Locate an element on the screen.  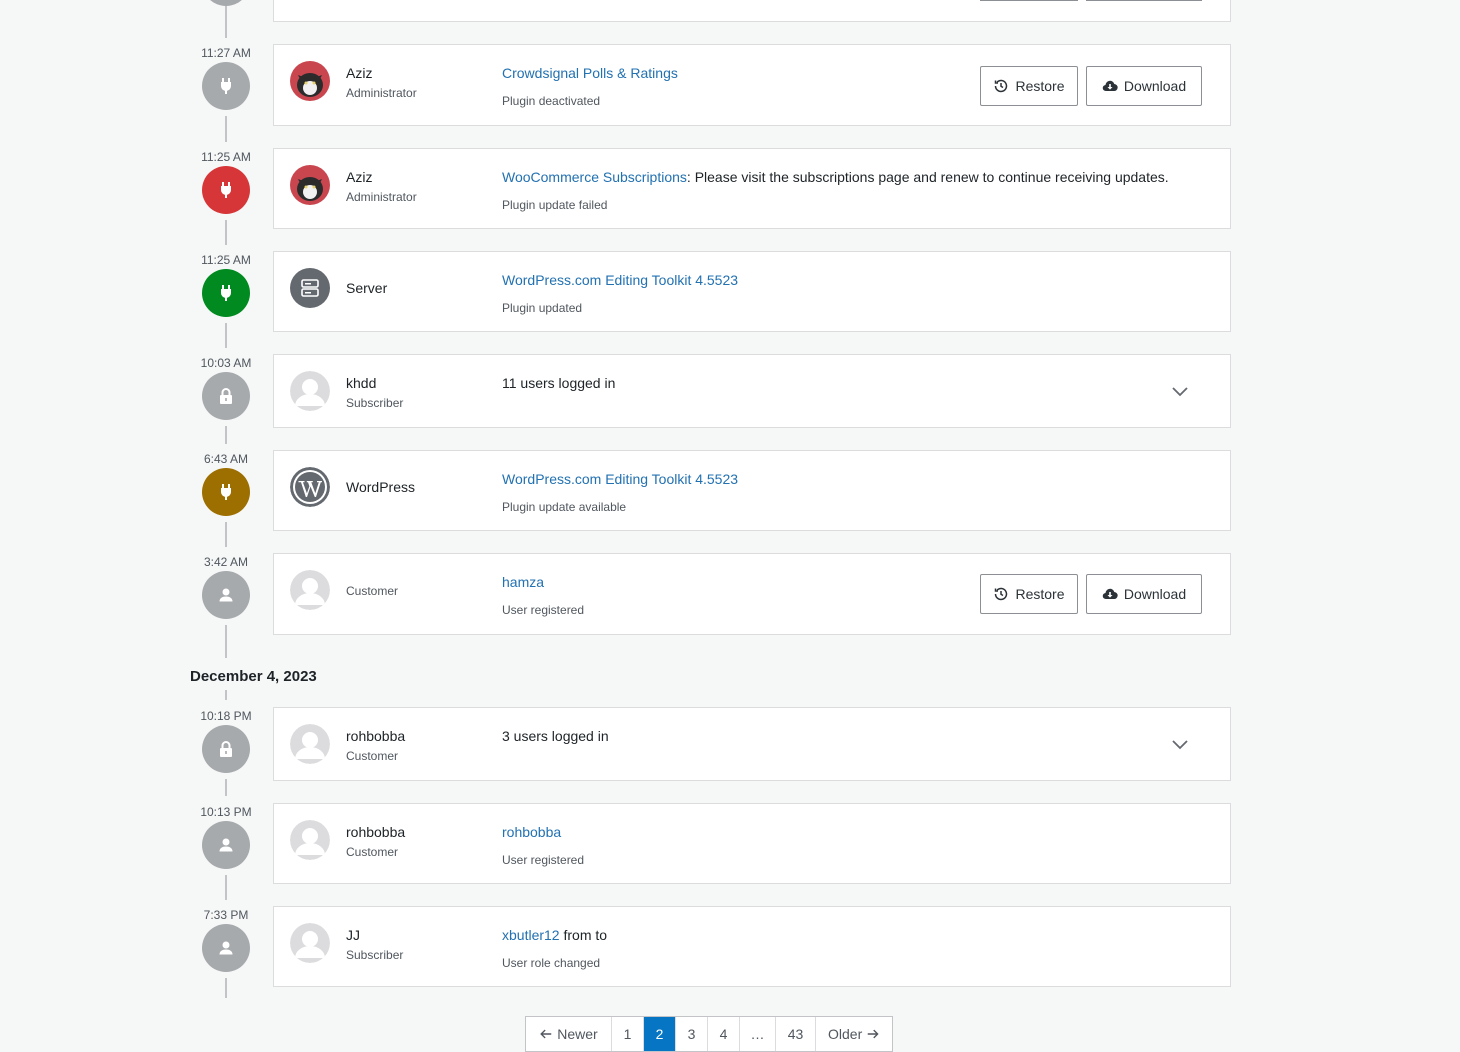
page-link: 4 is located at coordinates (724, 1034).